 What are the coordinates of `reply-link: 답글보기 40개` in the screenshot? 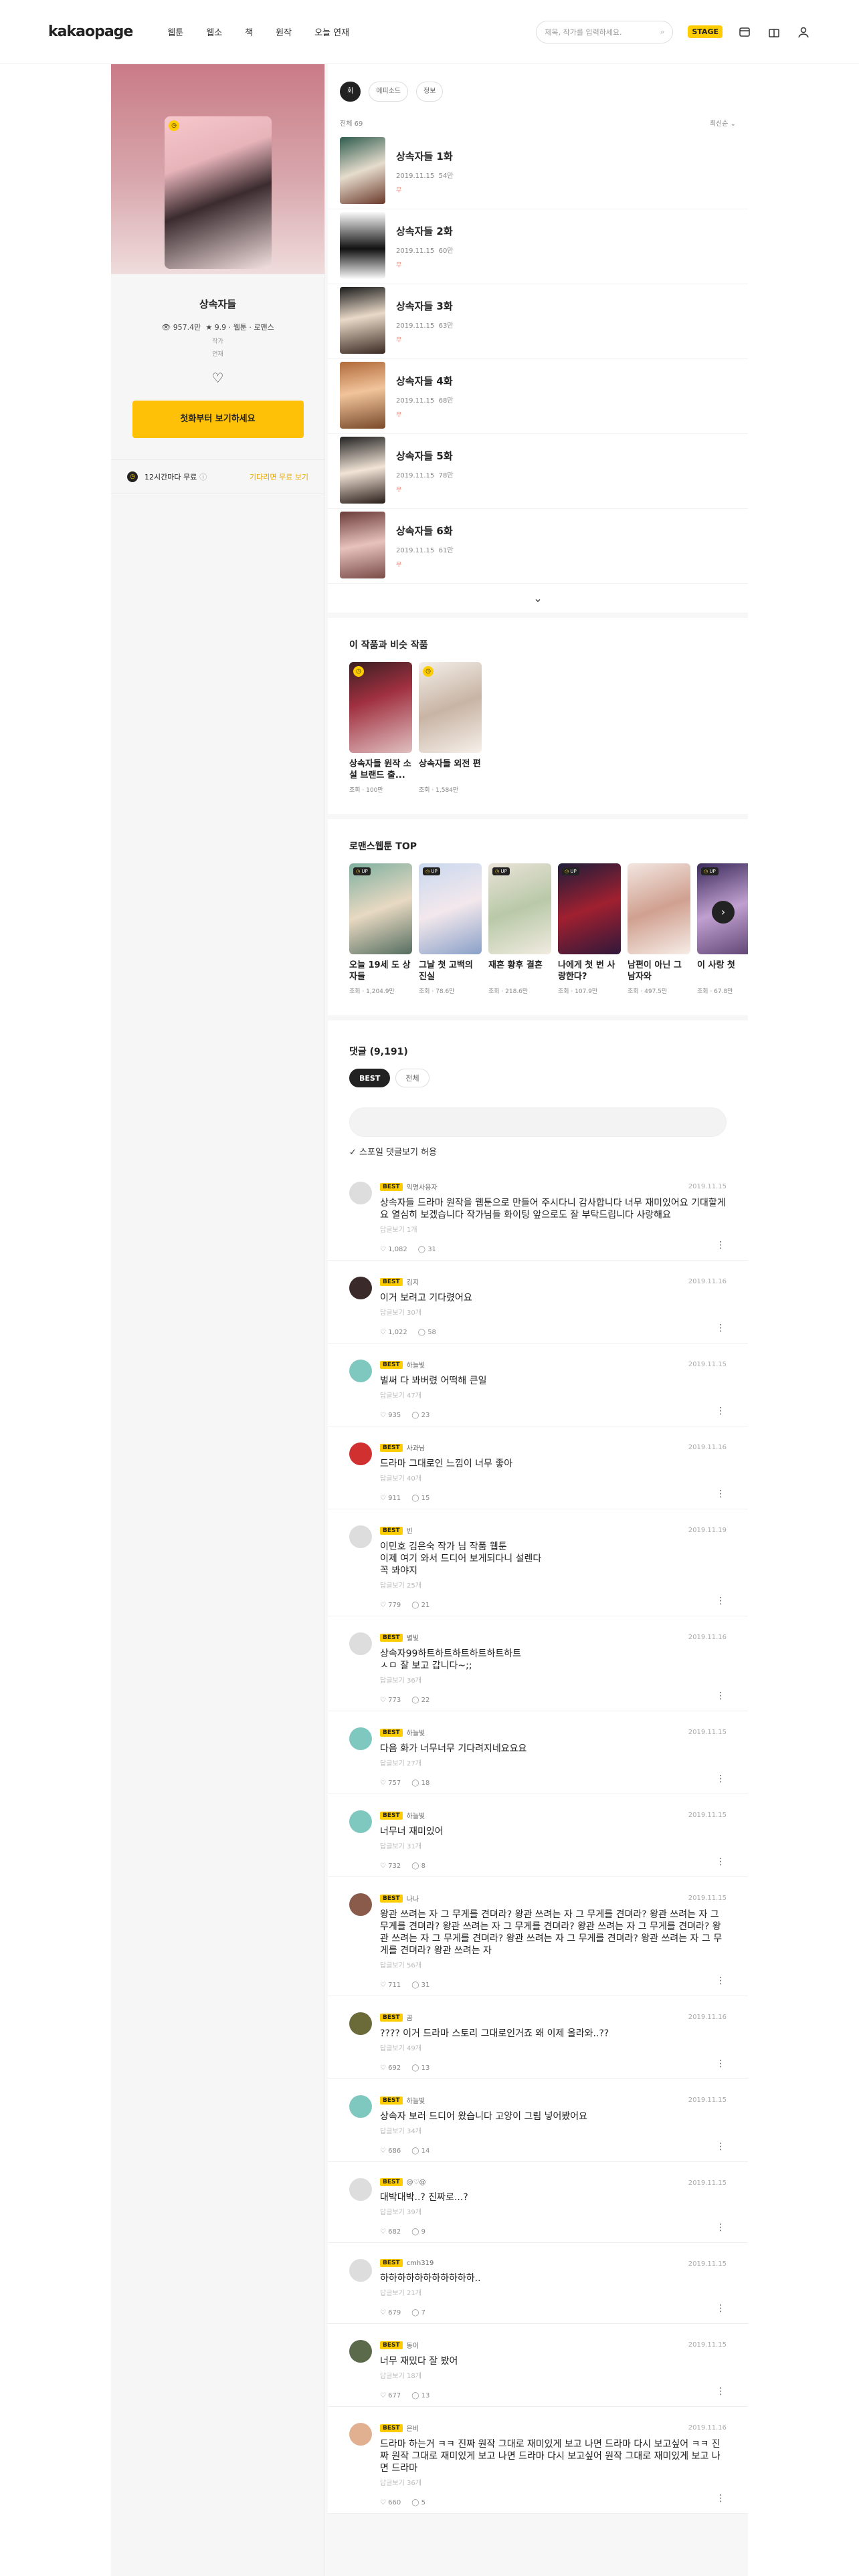 It's located at (553, 1478).